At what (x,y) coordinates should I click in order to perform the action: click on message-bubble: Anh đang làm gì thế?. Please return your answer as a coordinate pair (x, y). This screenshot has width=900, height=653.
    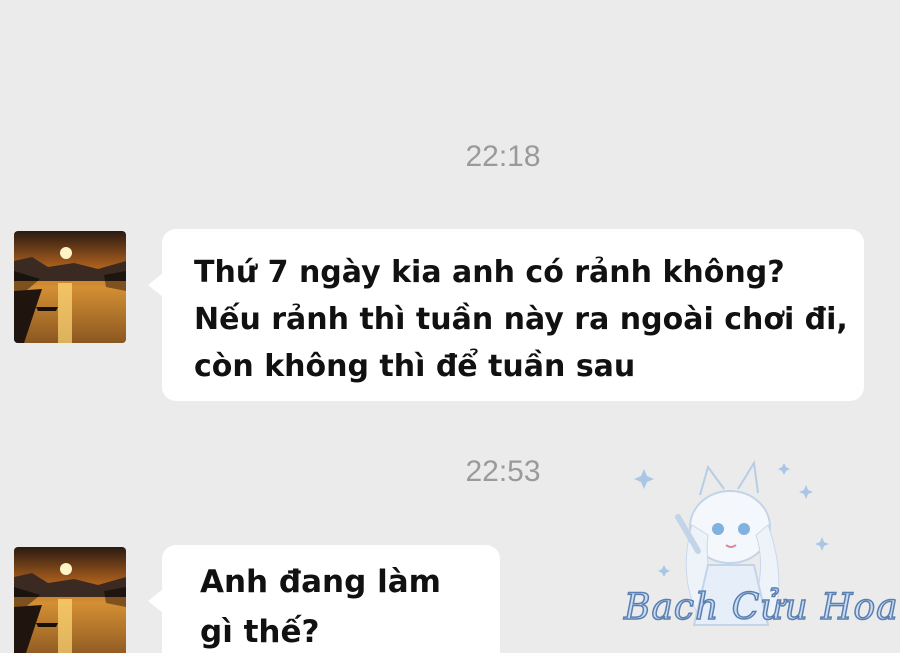
    Looking at the image, I should click on (324, 599).